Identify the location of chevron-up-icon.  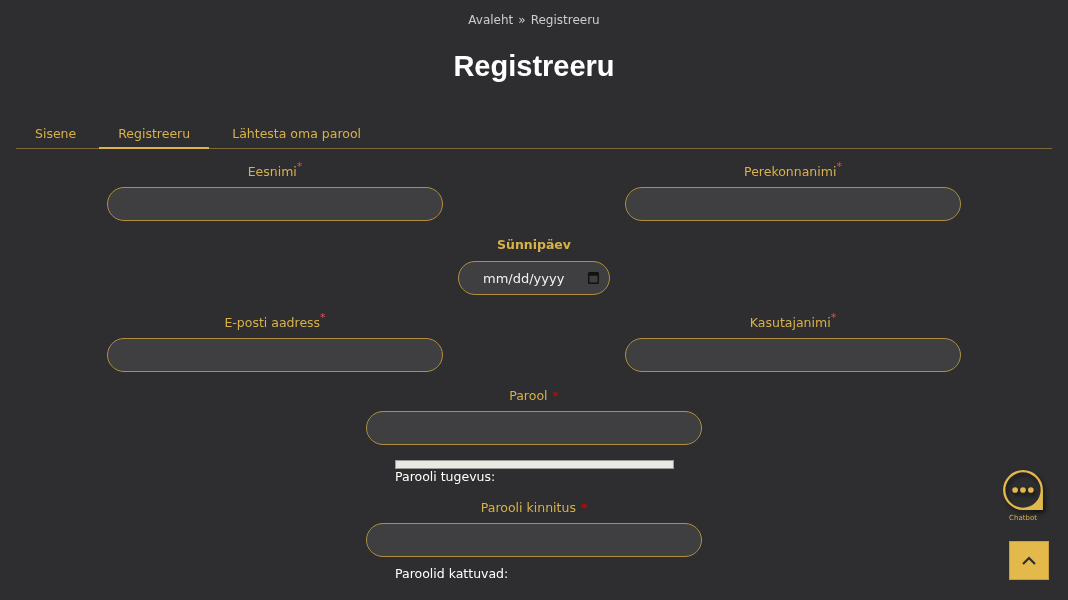
(1029, 560).